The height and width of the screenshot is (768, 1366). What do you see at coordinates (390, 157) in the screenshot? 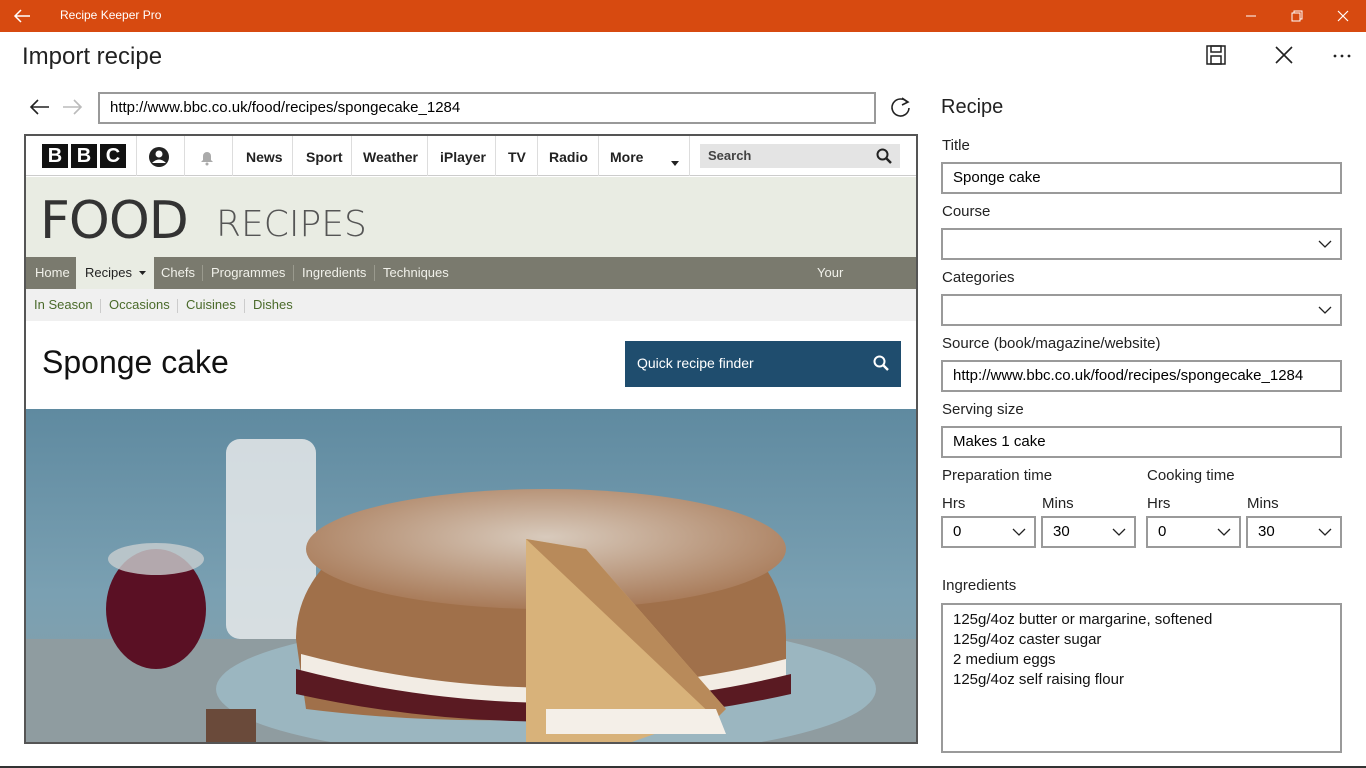
I see `bbc-nav-weather: Weather` at bounding box center [390, 157].